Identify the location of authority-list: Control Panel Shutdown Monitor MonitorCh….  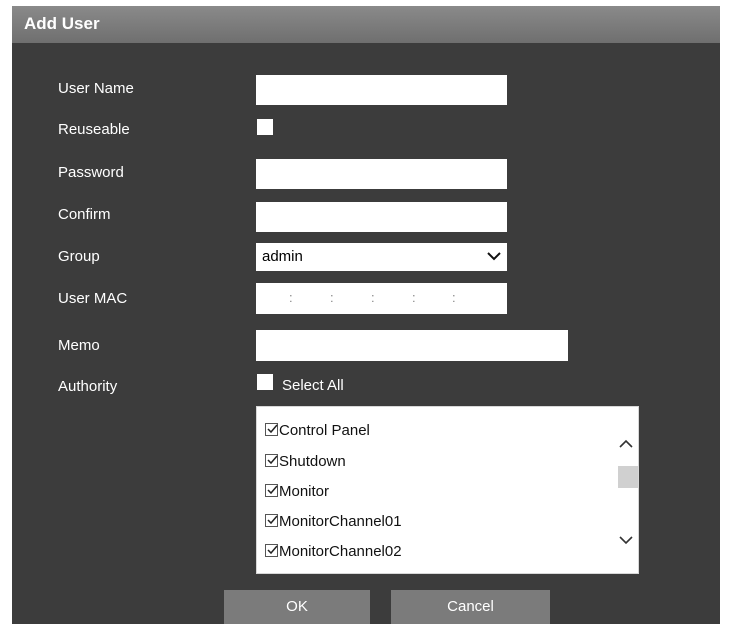
(447, 490).